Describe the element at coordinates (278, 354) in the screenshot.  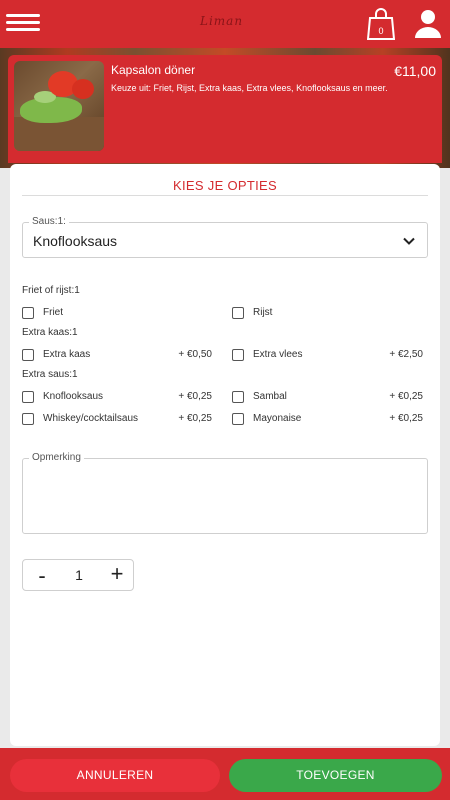
I see `option-label: Extra vlees` at that location.